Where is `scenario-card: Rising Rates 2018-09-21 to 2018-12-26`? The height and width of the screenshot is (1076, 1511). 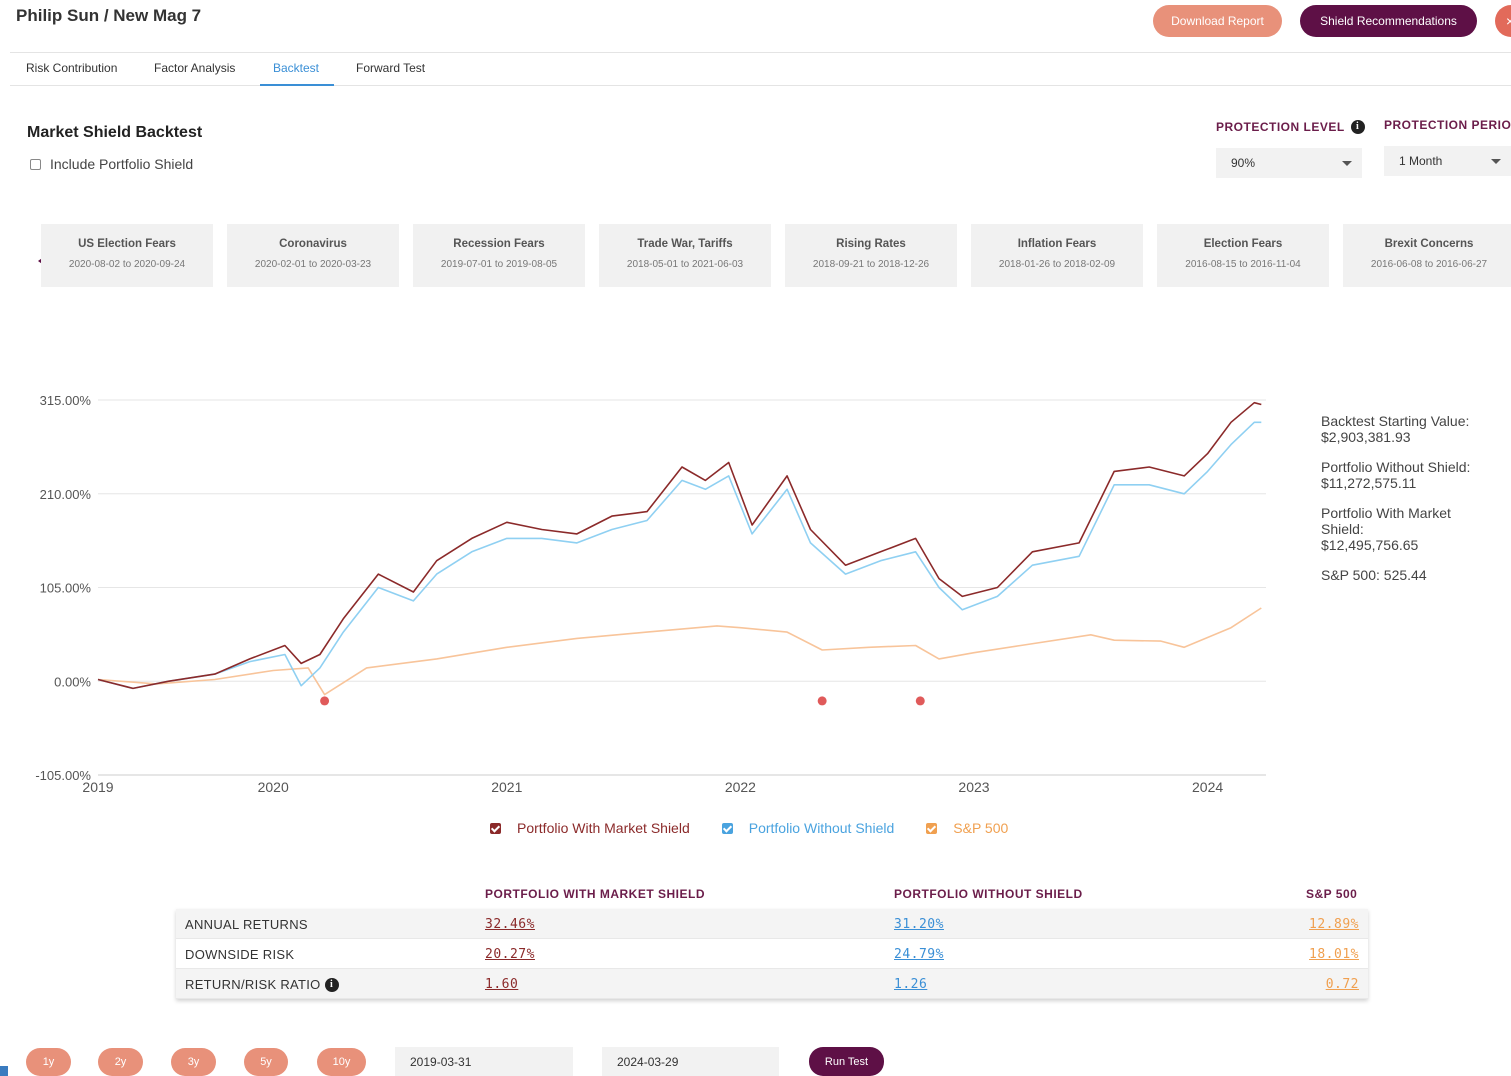 scenario-card: Rising Rates 2018-09-21 to 2018-12-26 is located at coordinates (871, 255).